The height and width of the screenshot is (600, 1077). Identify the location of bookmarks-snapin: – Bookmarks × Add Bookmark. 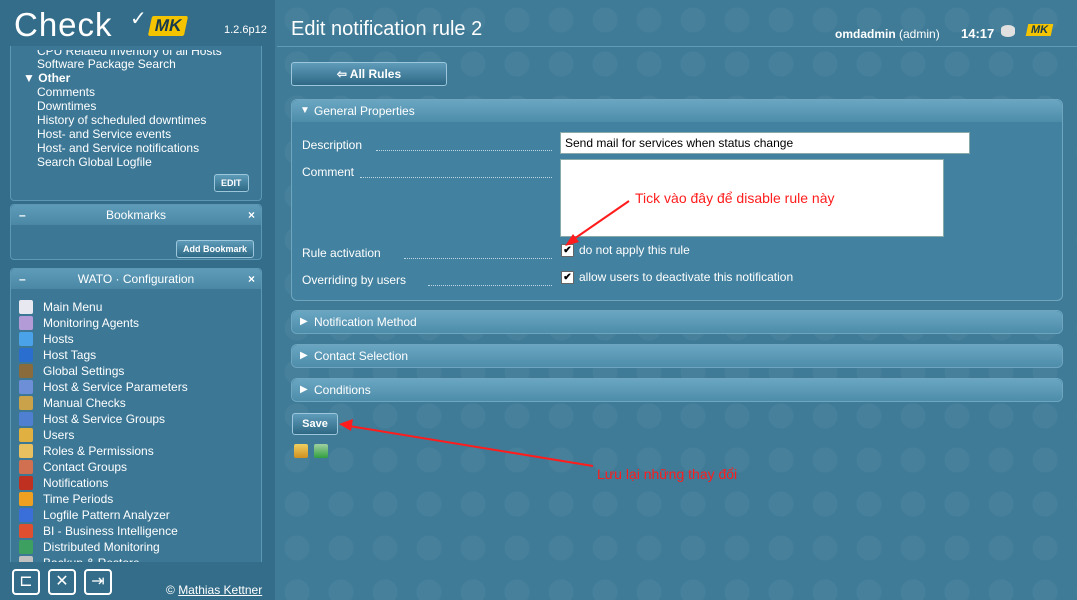
(136, 232).